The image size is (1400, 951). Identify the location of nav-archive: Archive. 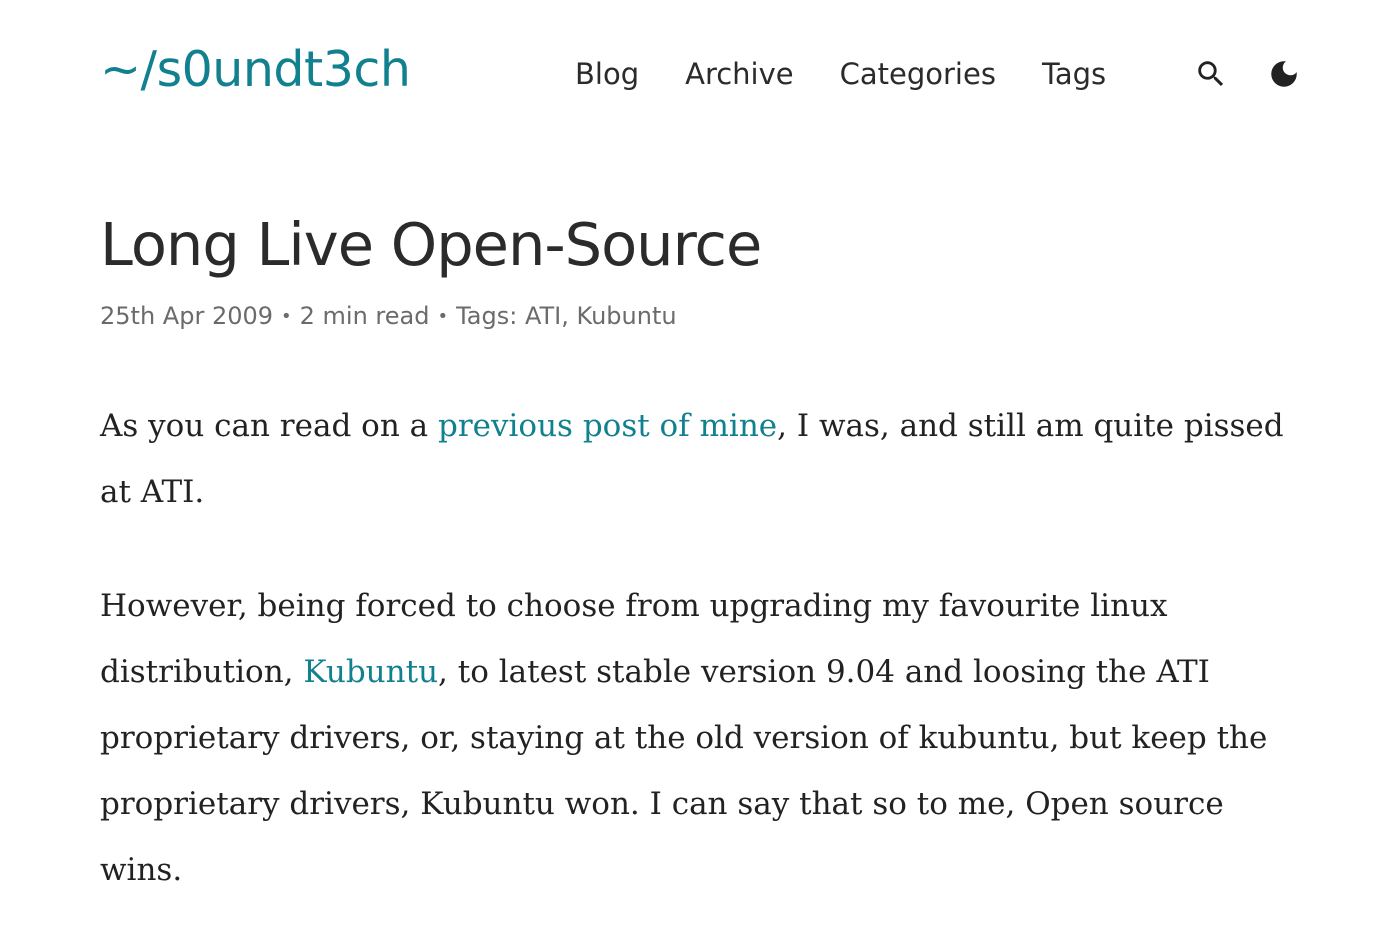
(739, 74).